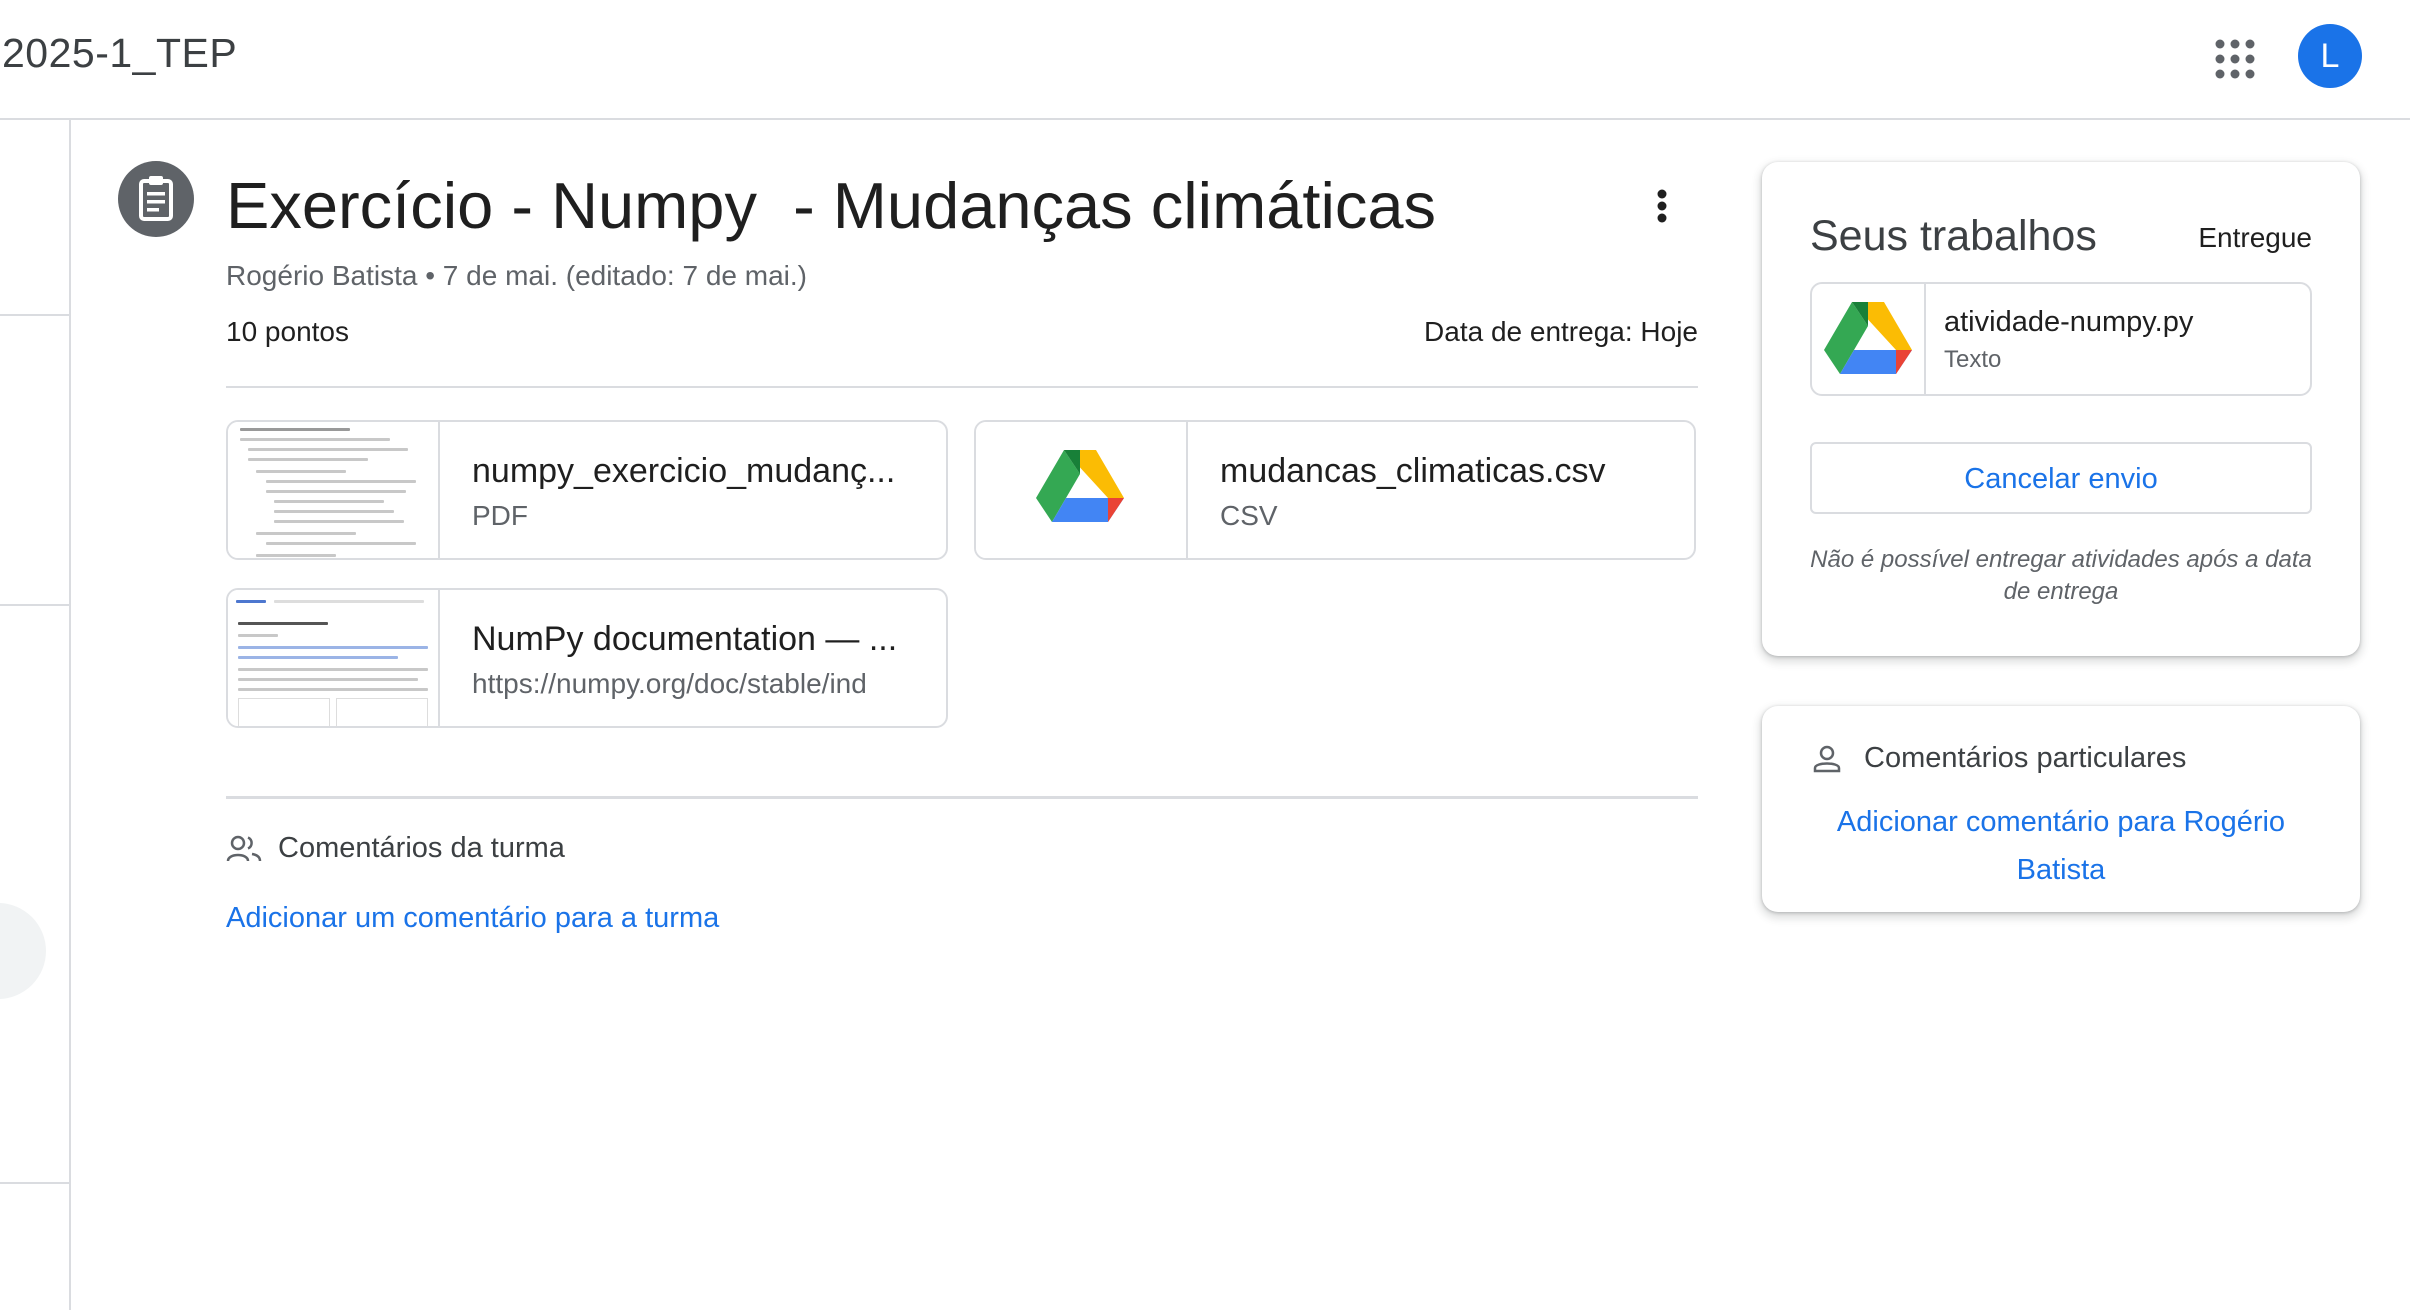 This screenshot has width=2410, height=1310. I want to click on assignment-icon, so click(156, 199).